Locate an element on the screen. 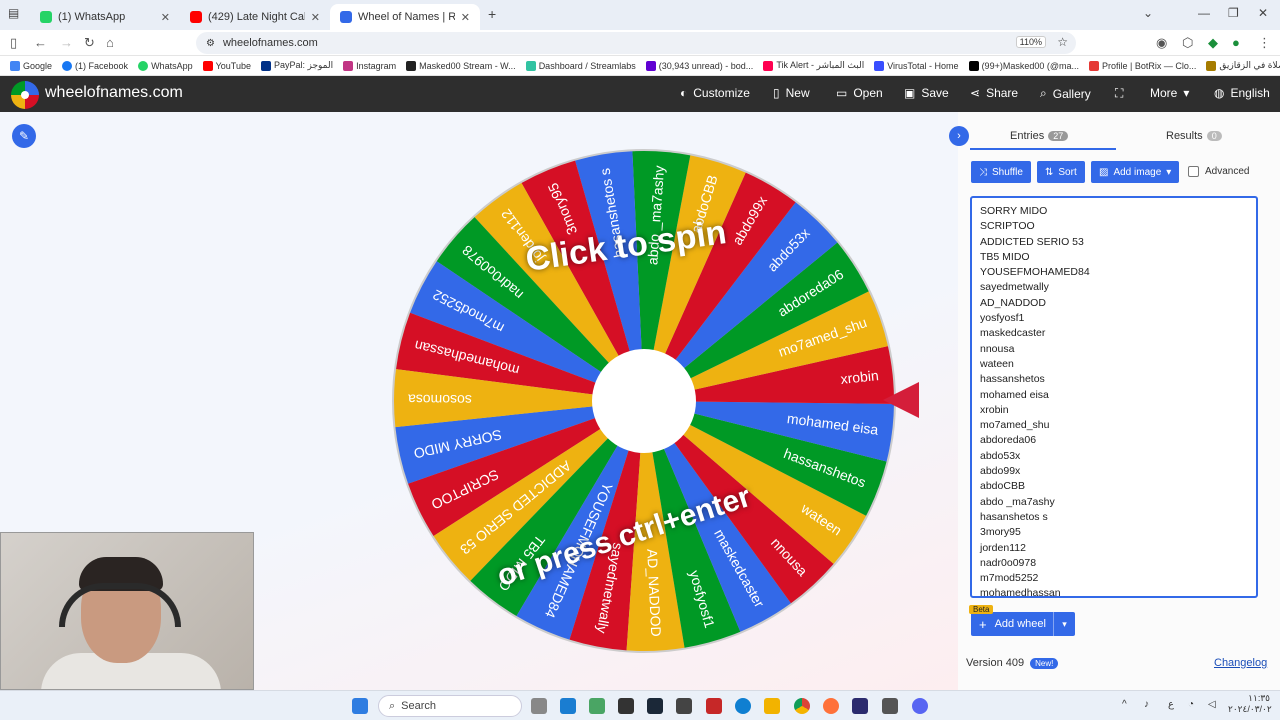 Image resolution: width=1280 pixels, height=720 pixels. entry-line: wateen is located at coordinates (1118, 364).